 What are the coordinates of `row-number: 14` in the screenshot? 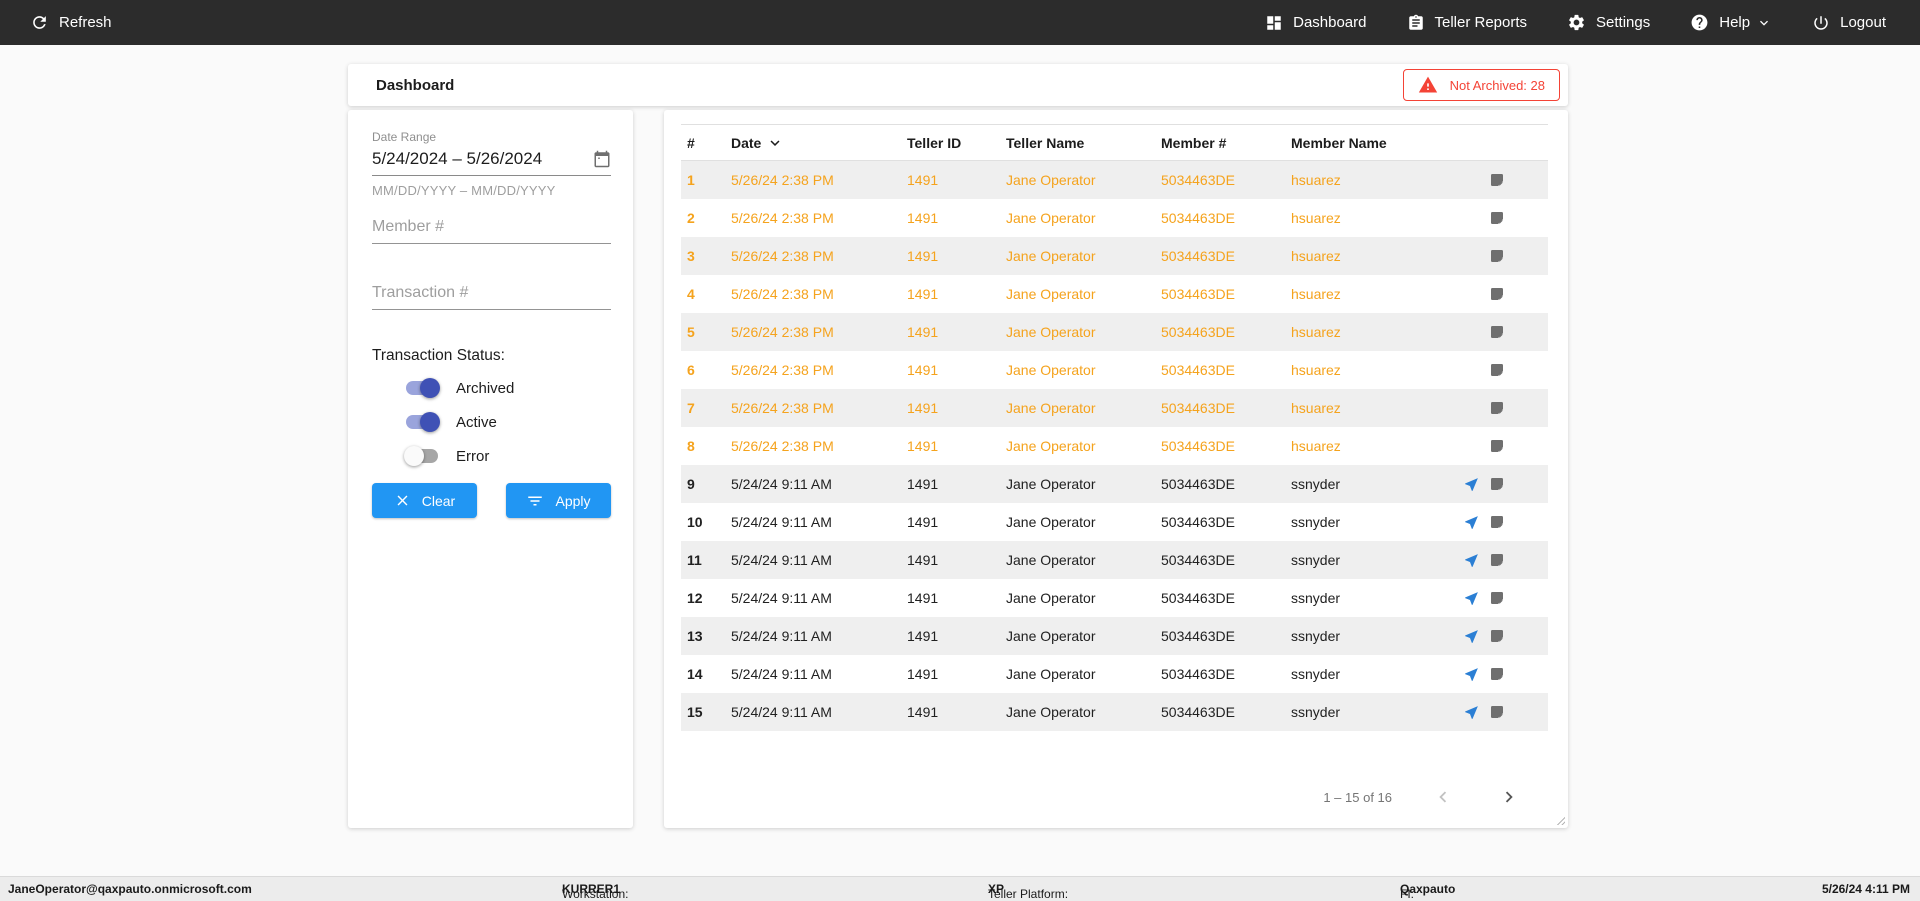 It's located at (695, 674).